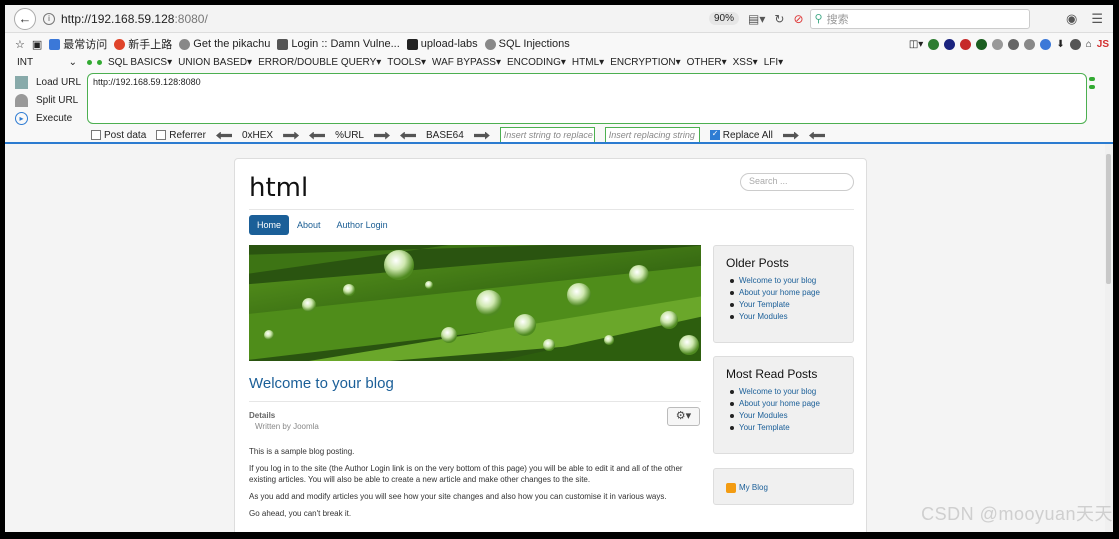 Image resolution: width=1119 pixels, height=539 pixels. Describe the element at coordinates (1109, 338) in the screenshot. I see `page-scrollbar` at that location.